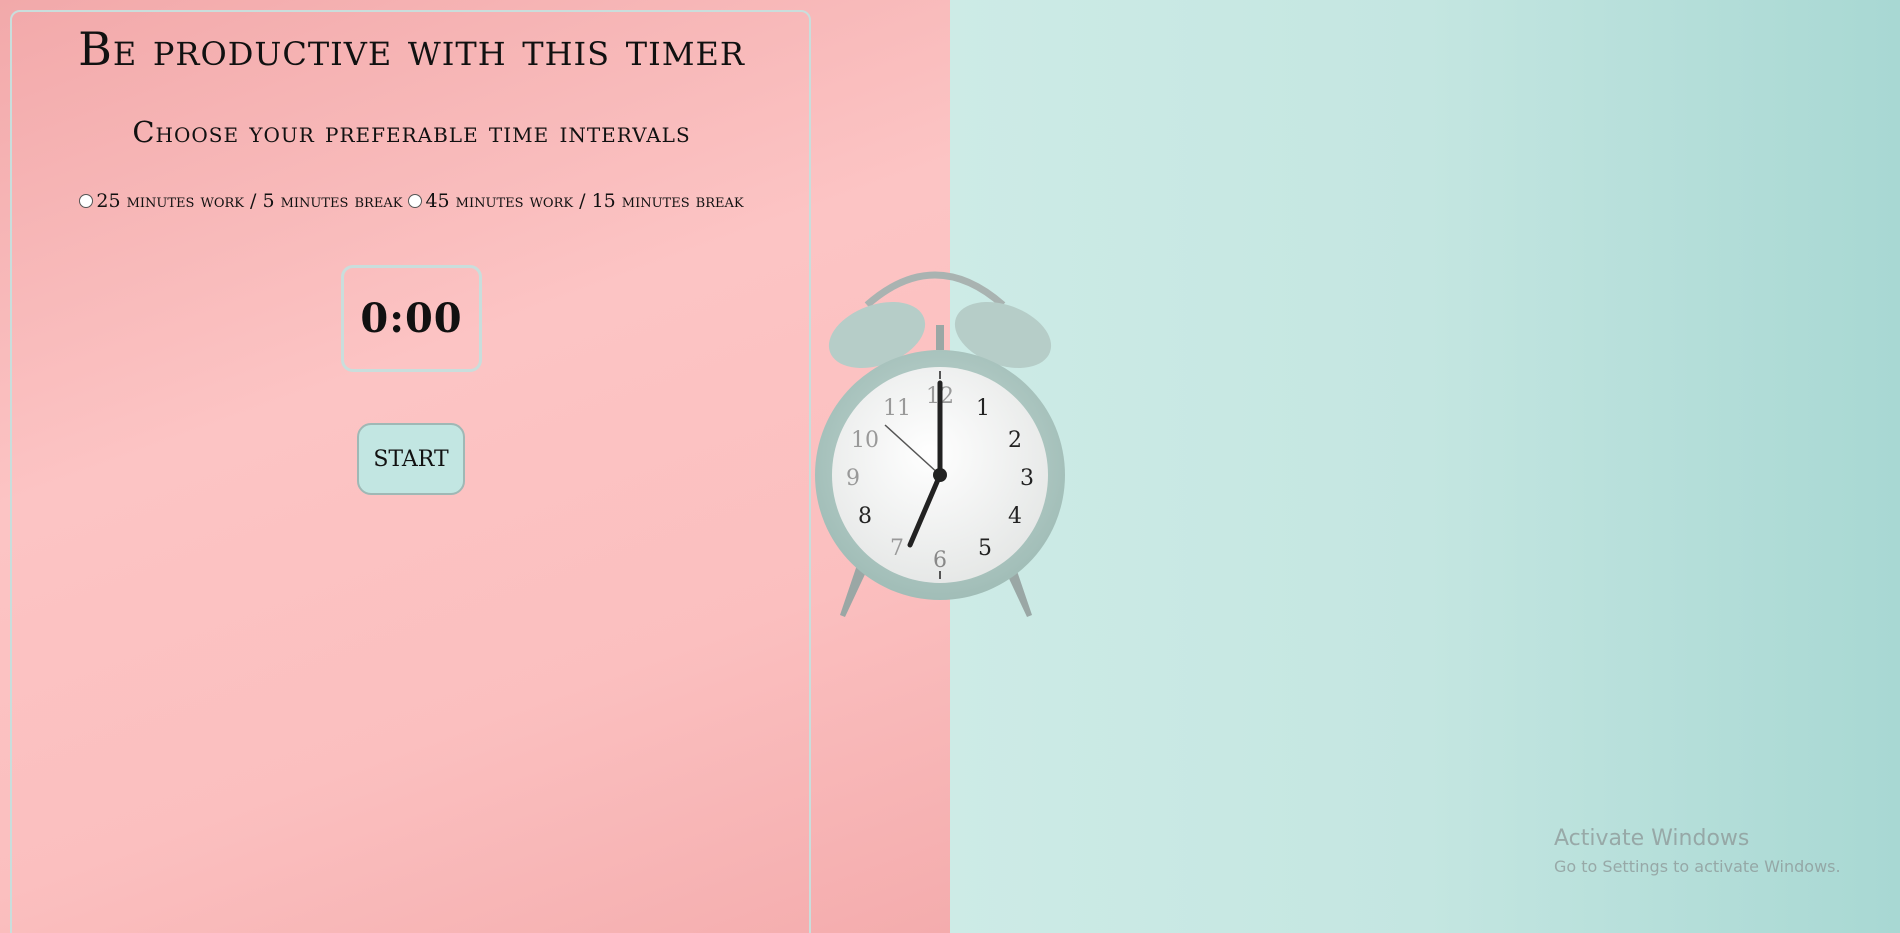 The height and width of the screenshot is (933, 1900). I want to click on clock-number-4: 4, so click(1015, 516).